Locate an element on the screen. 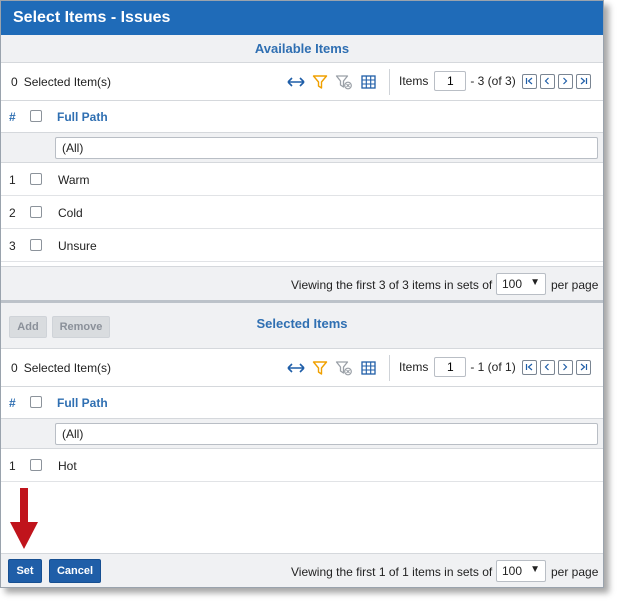 This screenshot has height=602, width=619. selected-pager: Items - 1 (of 1) is located at coordinates (496, 367).